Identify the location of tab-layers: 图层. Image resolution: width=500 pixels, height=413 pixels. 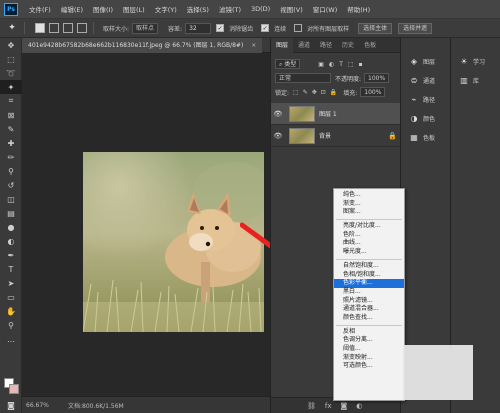
(282, 45).